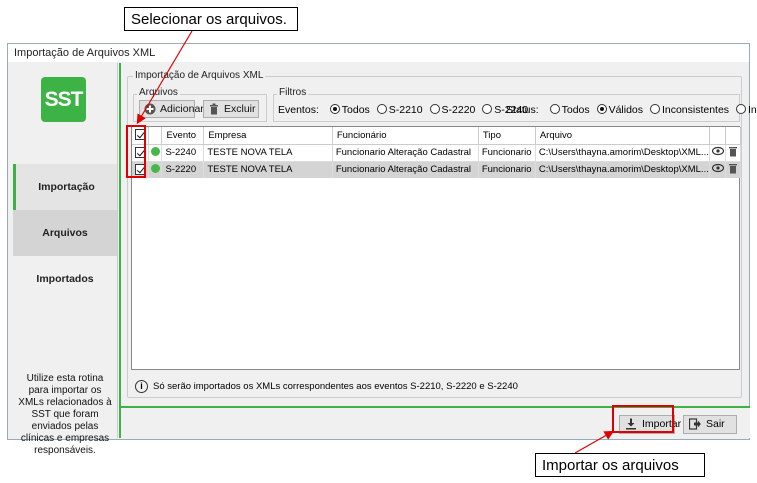 The width and height of the screenshot is (757, 483). What do you see at coordinates (620, 465) in the screenshot?
I see `callout-import-files: Importar os arquivos` at bounding box center [620, 465].